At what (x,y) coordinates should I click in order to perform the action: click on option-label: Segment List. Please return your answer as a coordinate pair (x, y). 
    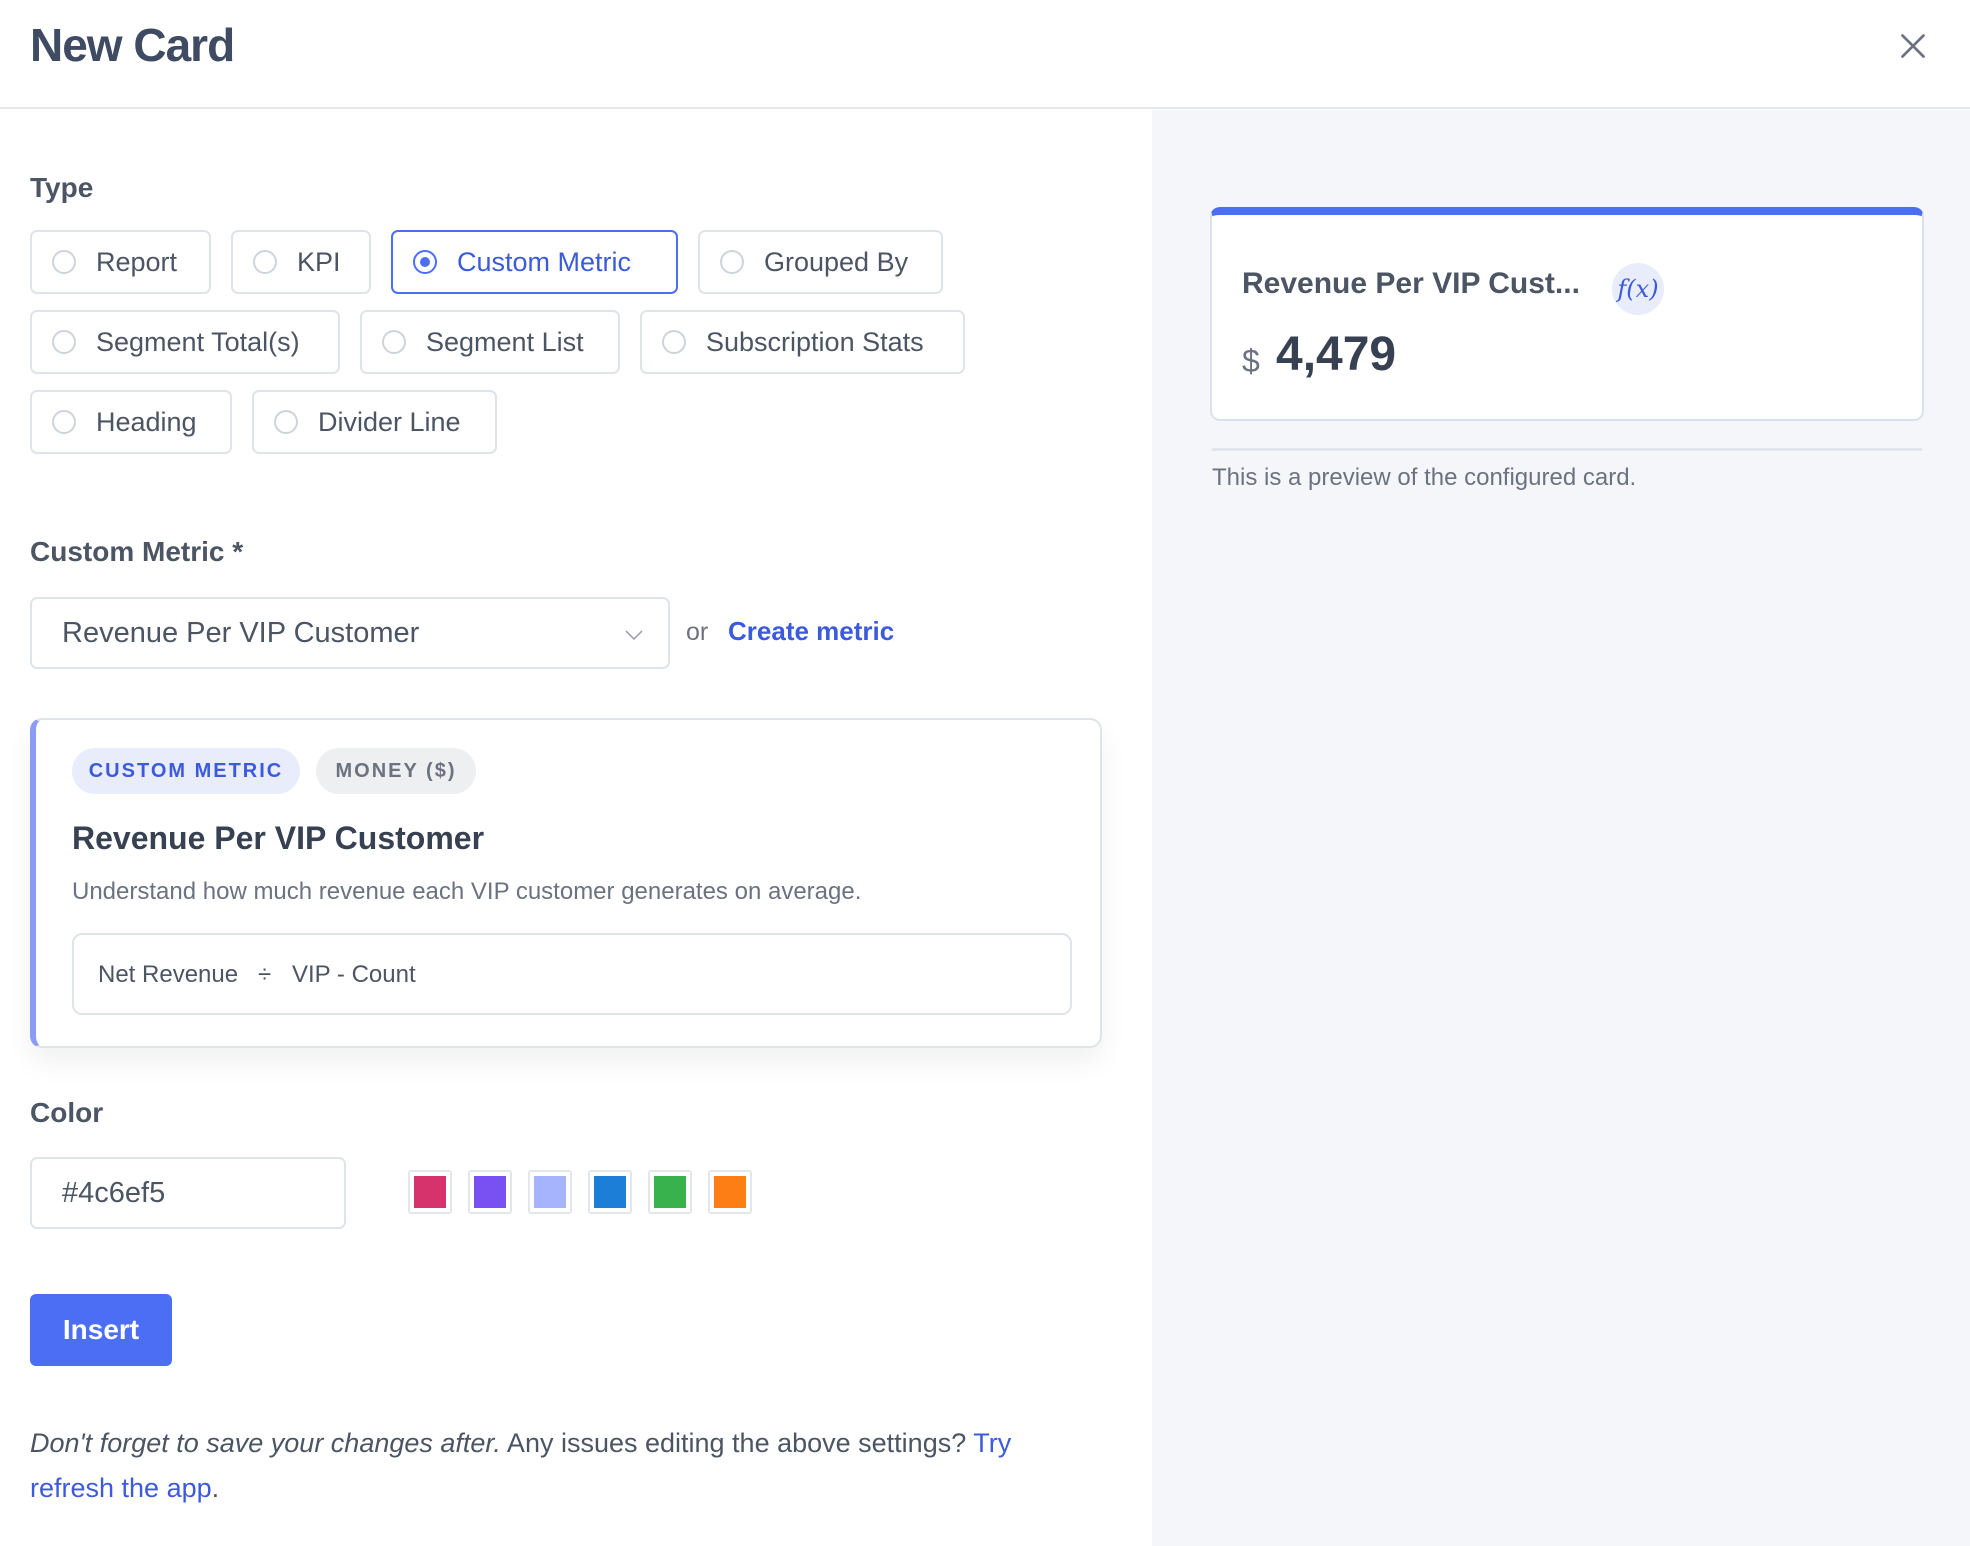
    Looking at the image, I should click on (505, 341).